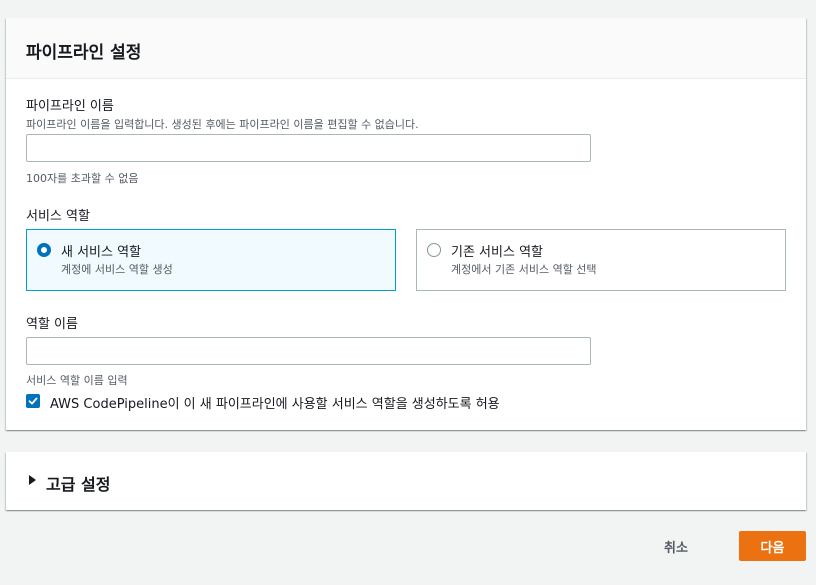 The image size is (816, 585). I want to click on caret-right-icon, so click(32, 480).